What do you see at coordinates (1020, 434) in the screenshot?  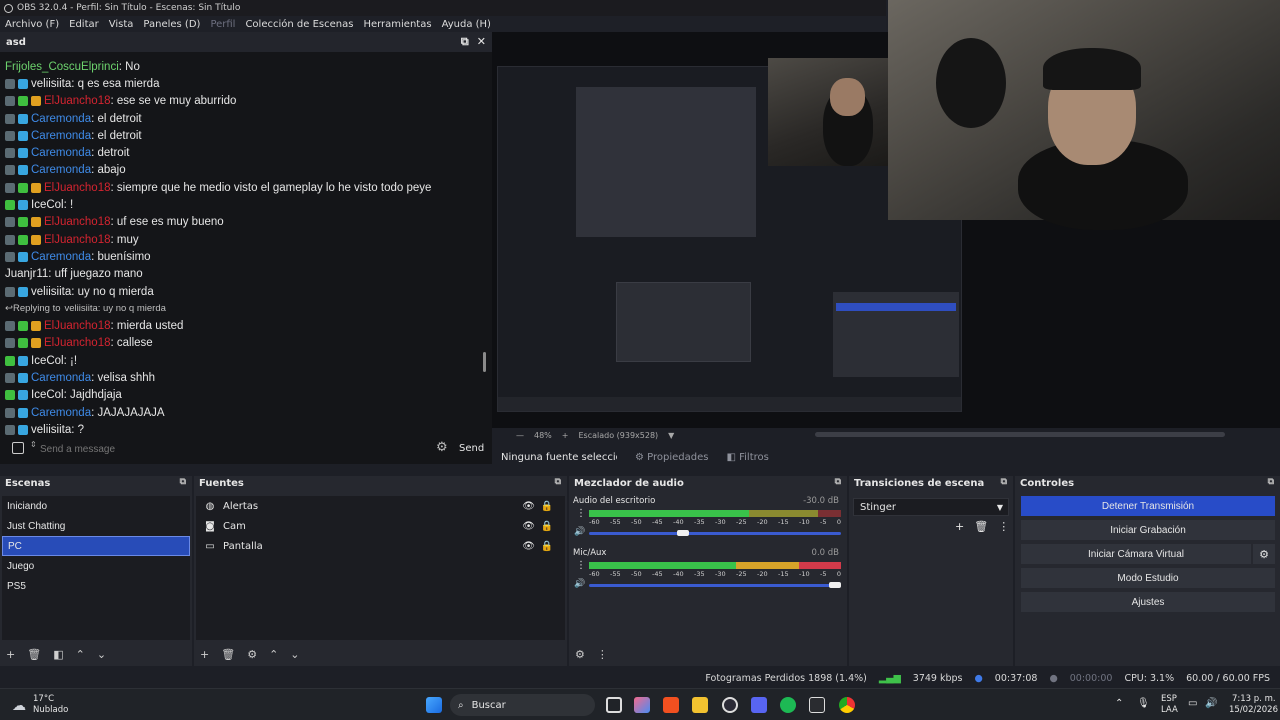 I see `preview-scrollbar` at bounding box center [1020, 434].